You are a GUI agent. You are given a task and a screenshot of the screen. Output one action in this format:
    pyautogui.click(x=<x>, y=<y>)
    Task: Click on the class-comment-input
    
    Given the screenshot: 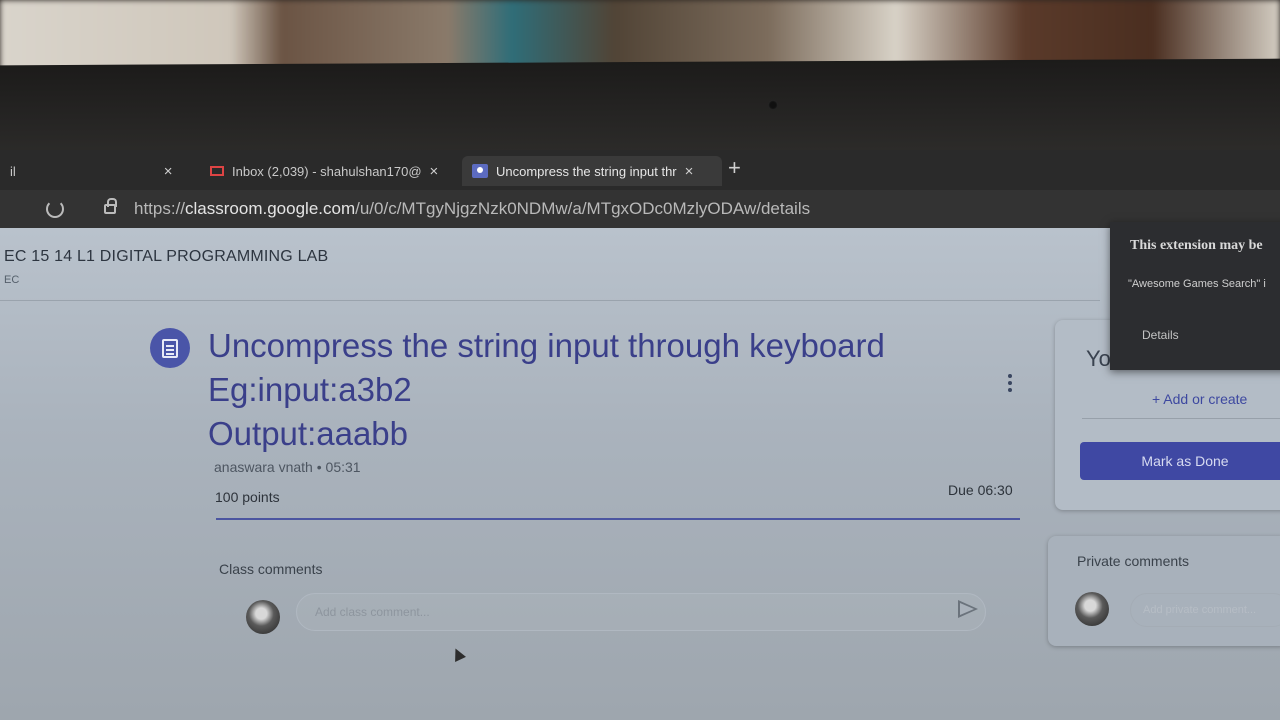 What is the action you would take?
    pyautogui.click(x=641, y=612)
    